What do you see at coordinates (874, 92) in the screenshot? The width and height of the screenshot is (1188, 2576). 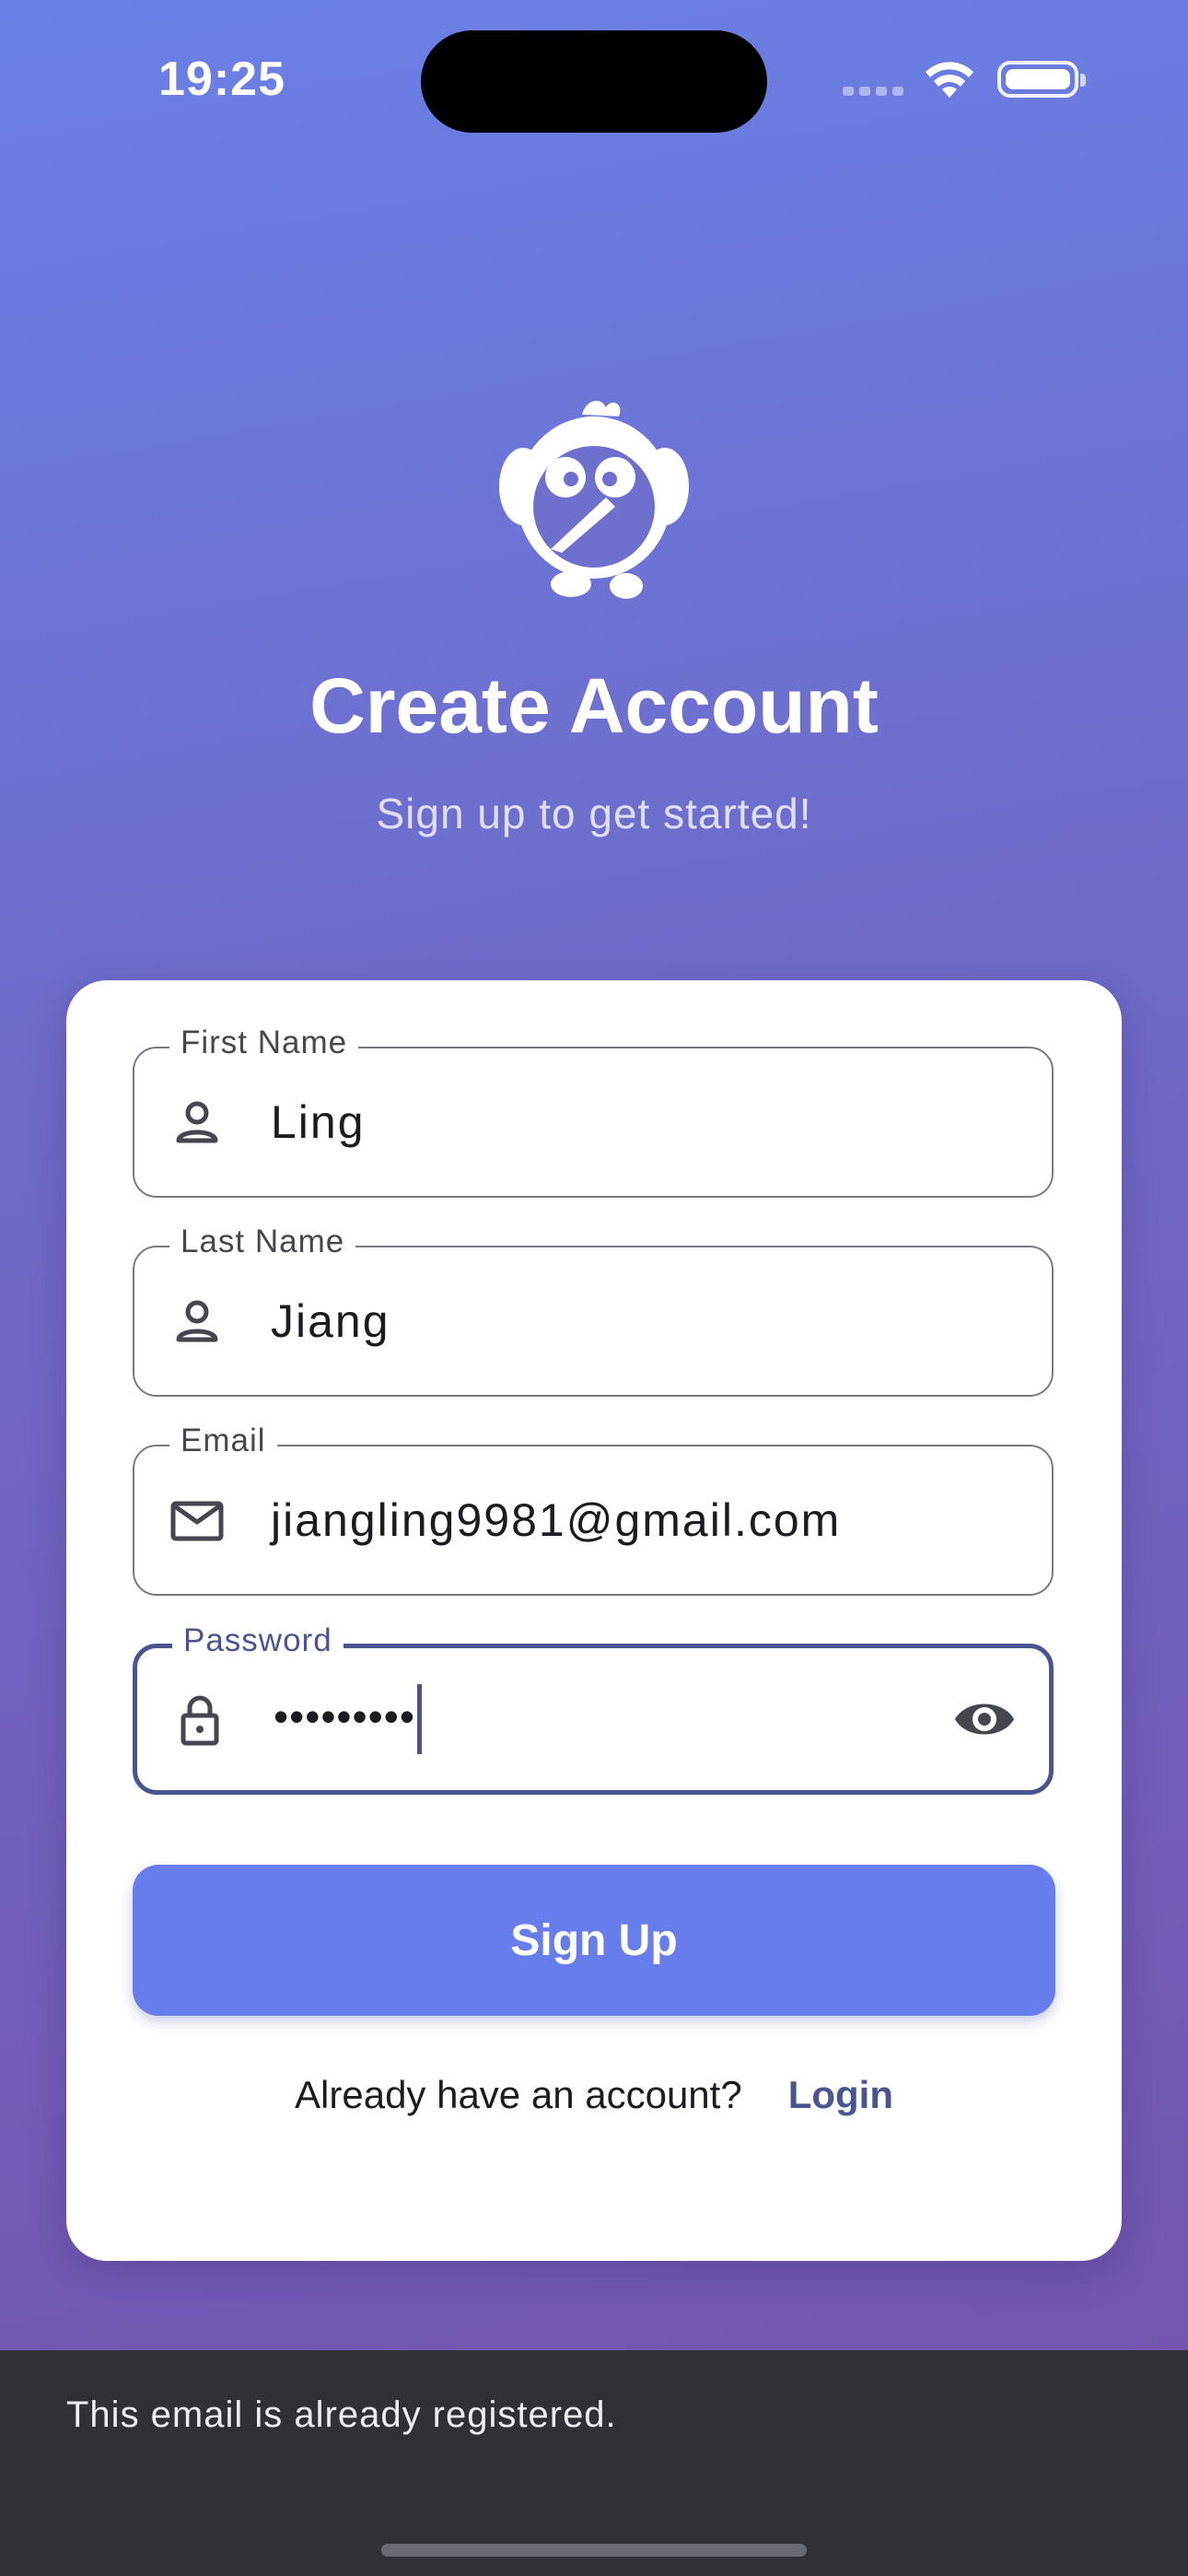 I see `cellular-signal-icon` at bounding box center [874, 92].